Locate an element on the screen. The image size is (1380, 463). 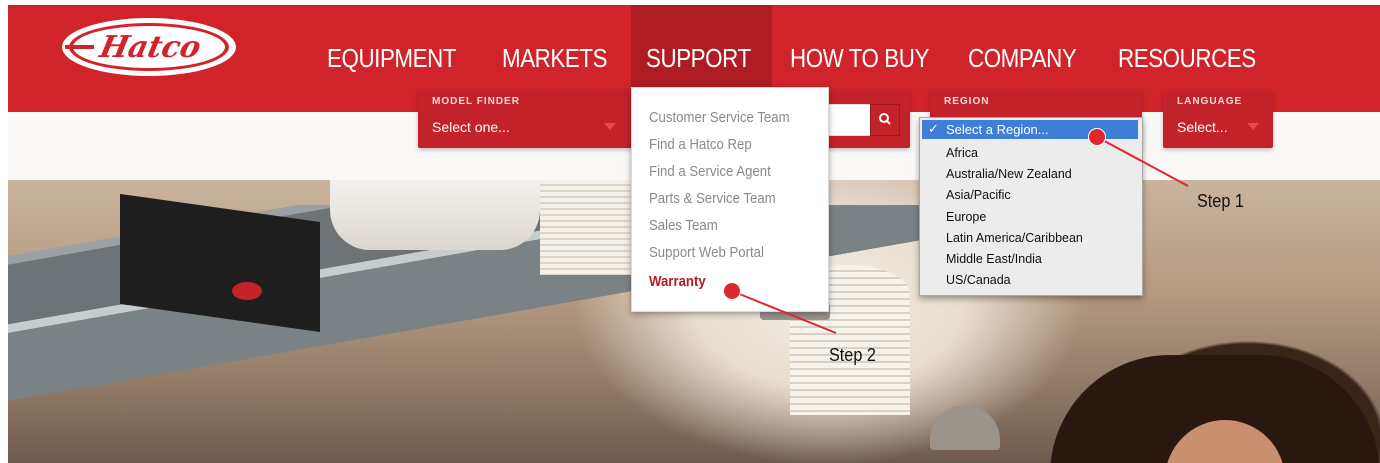
annotation-lines is located at coordinates (960, 235).